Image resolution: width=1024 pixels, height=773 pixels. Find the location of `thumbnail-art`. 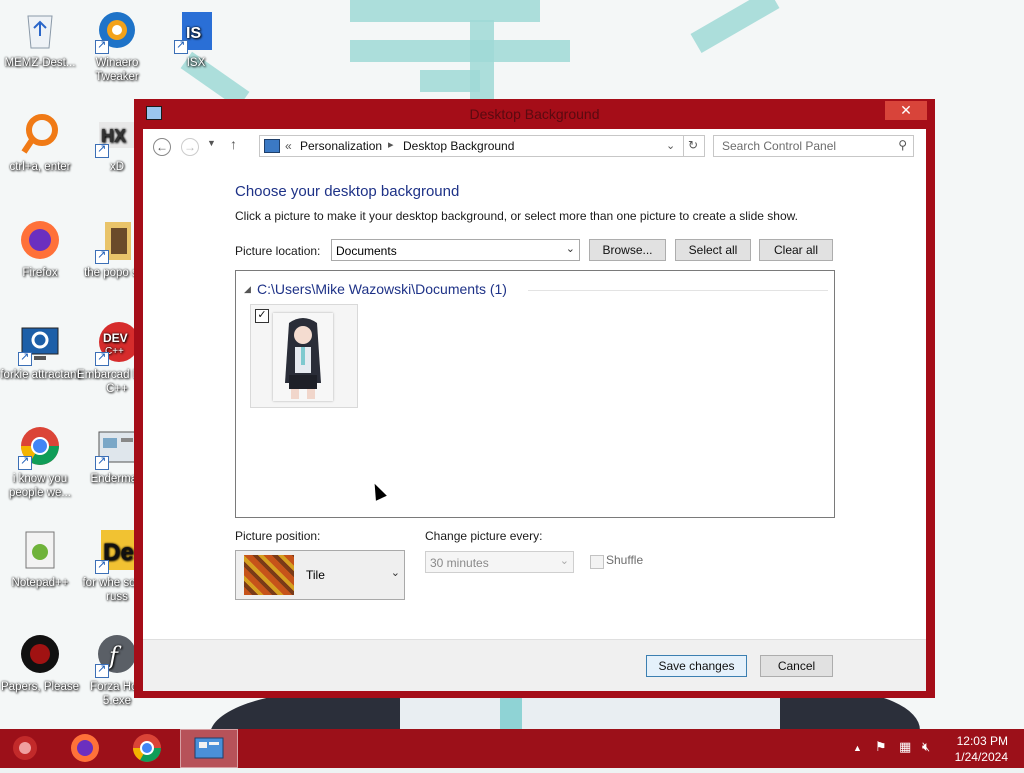

thumbnail-art is located at coordinates (303, 357).